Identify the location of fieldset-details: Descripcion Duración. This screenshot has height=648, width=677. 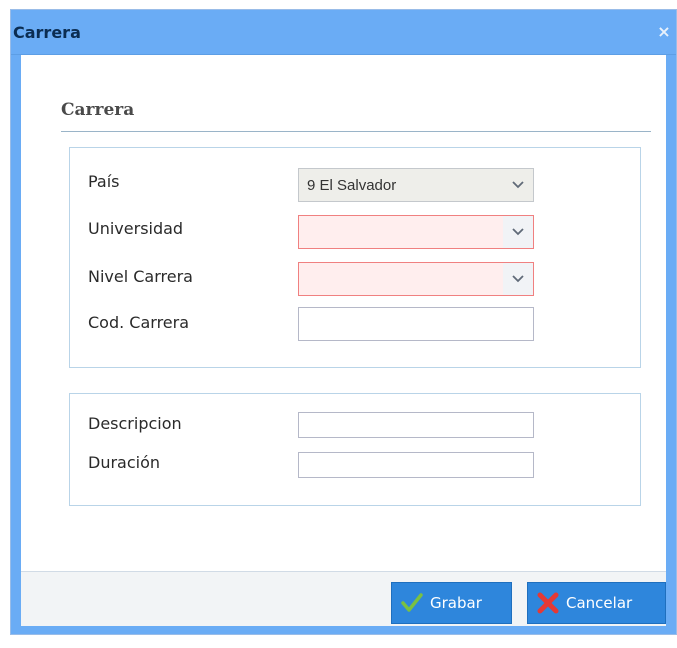
(355, 449).